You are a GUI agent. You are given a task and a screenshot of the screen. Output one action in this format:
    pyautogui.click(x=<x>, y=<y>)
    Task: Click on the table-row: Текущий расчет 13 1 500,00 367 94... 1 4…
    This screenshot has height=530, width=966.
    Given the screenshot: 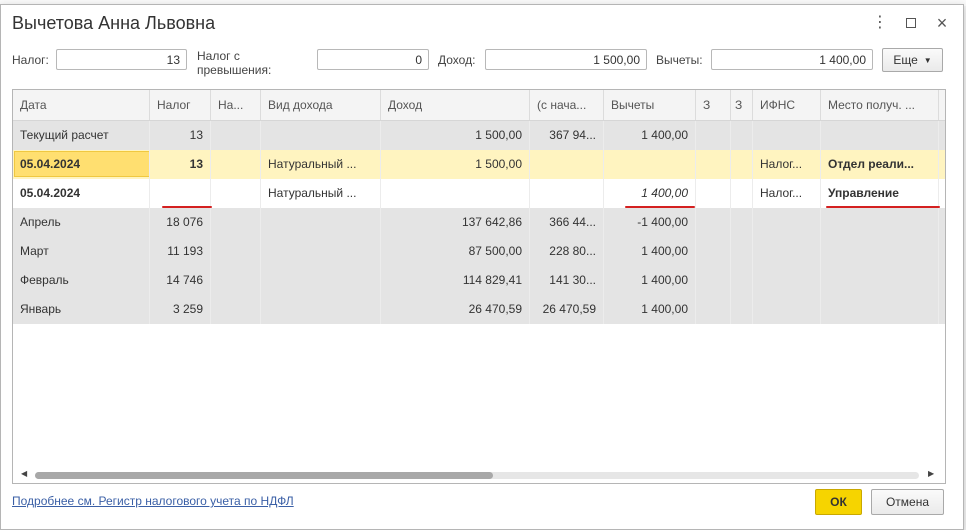 What is the action you would take?
    pyautogui.click(x=479, y=136)
    